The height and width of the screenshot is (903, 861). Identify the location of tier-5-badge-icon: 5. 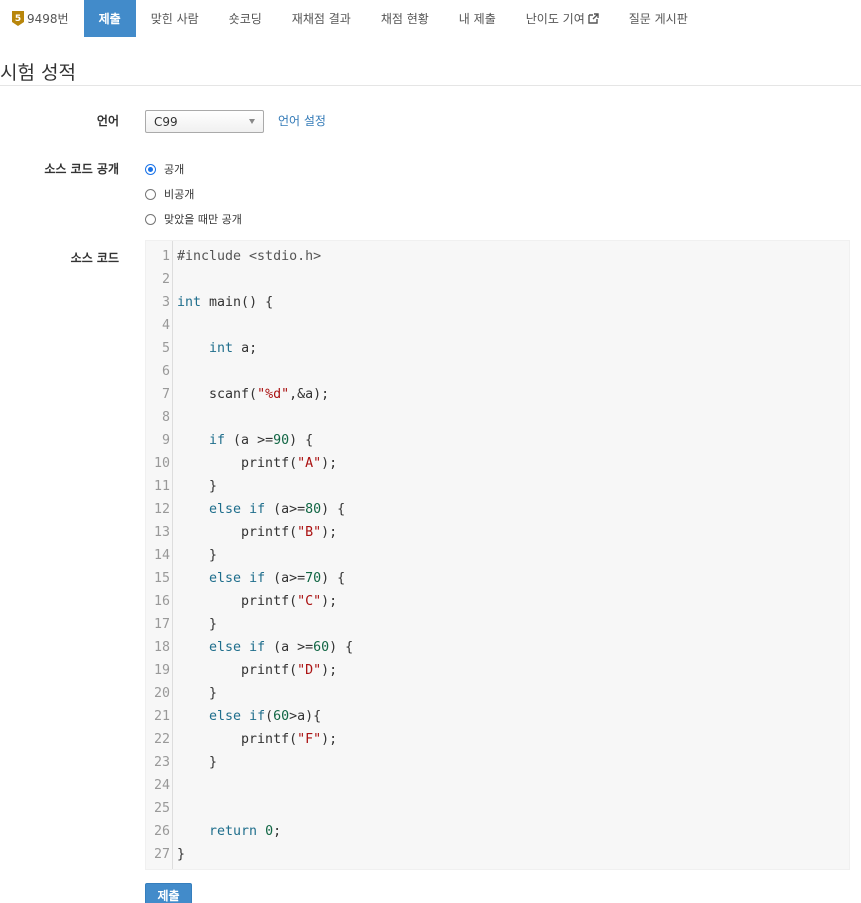
(18, 18).